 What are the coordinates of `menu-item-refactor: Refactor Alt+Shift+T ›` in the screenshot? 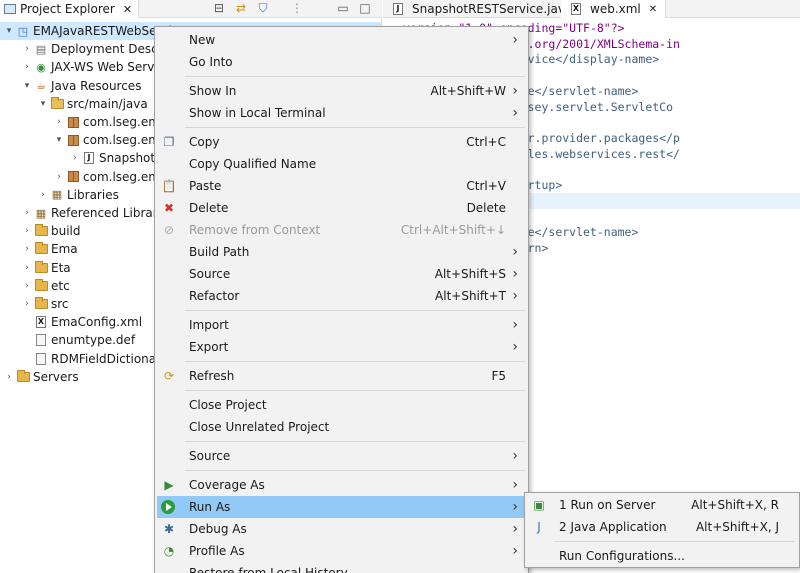 It's located at (341, 296).